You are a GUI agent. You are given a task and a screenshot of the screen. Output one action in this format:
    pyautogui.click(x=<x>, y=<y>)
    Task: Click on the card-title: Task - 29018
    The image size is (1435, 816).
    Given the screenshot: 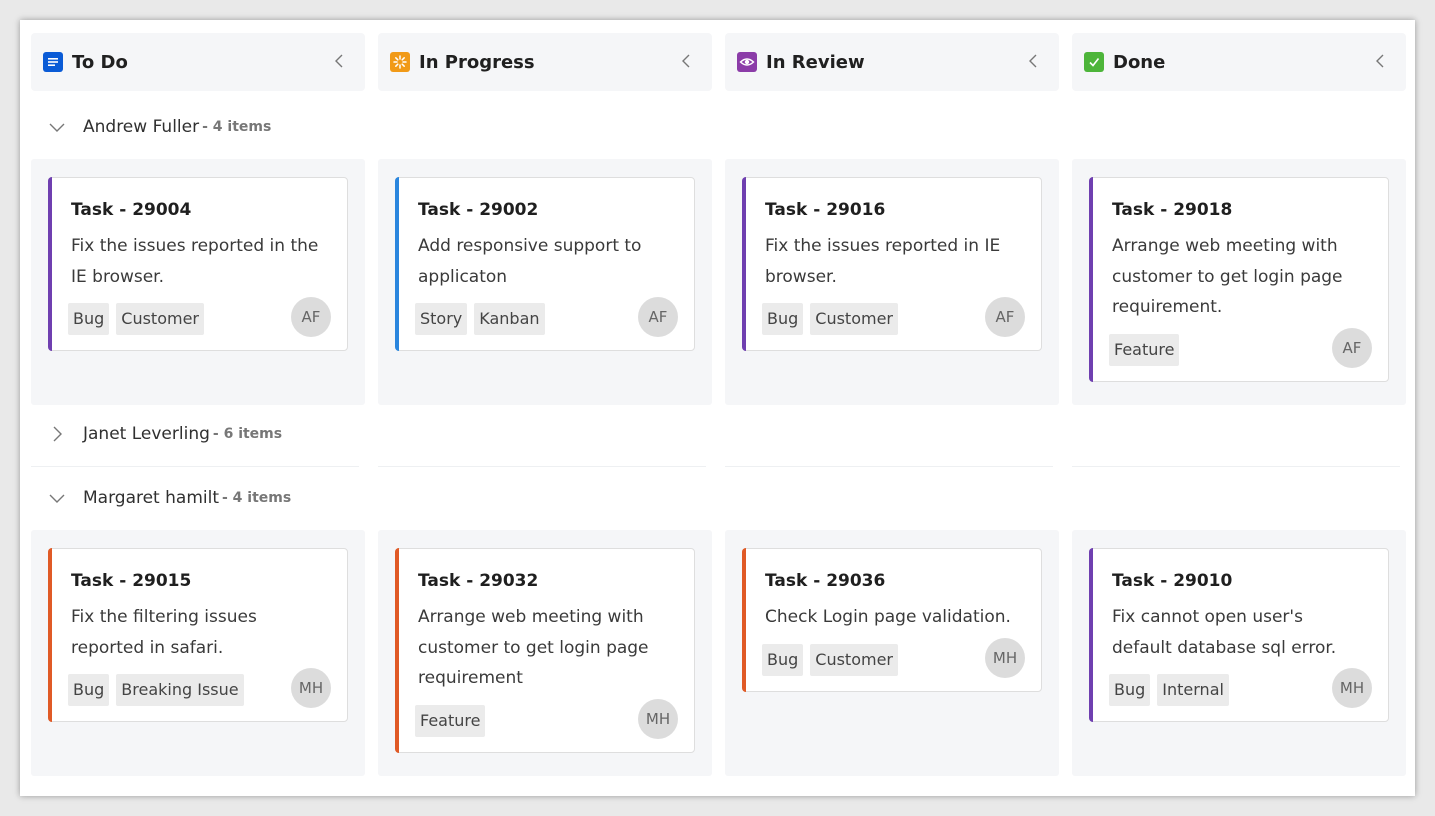 What is the action you would take?
    pyautogui.click(x=1172, y=210)
    